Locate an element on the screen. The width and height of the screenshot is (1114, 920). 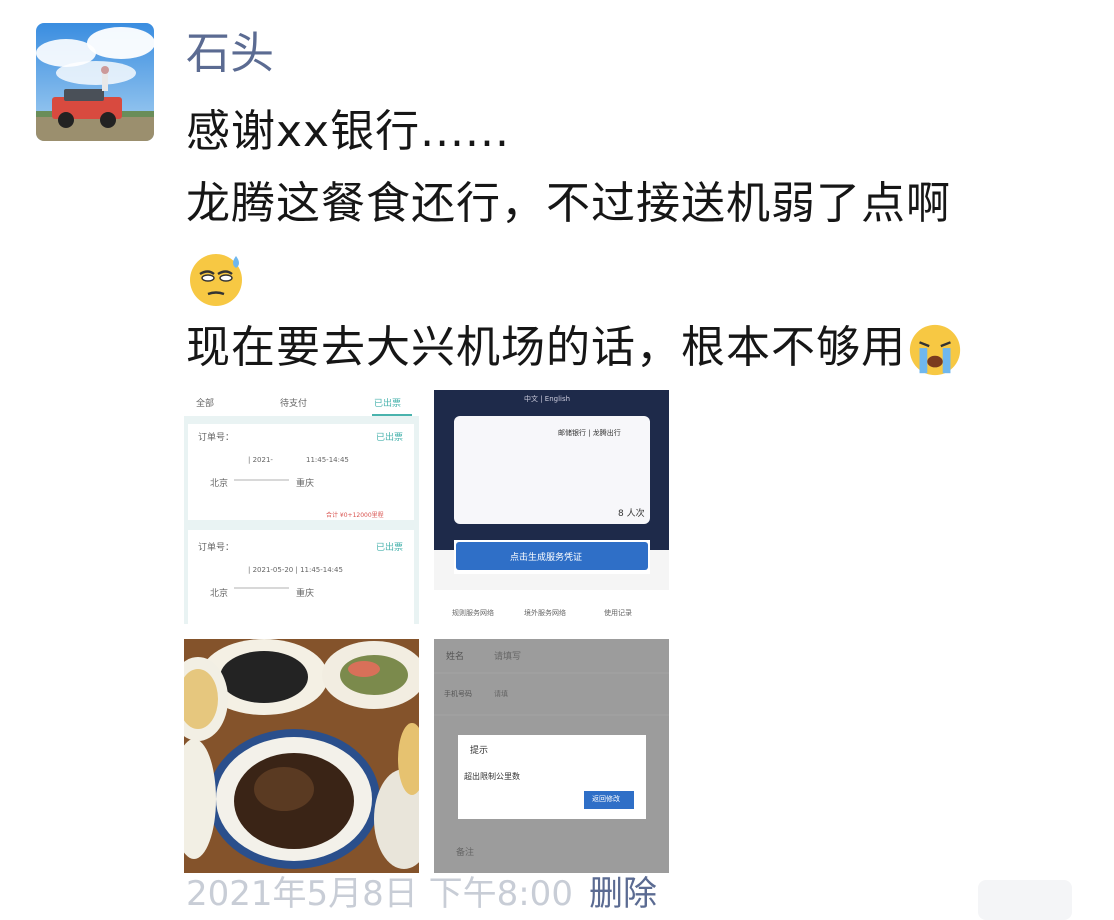
form-name-label: 姓名 is located at coordinates (455, 657).